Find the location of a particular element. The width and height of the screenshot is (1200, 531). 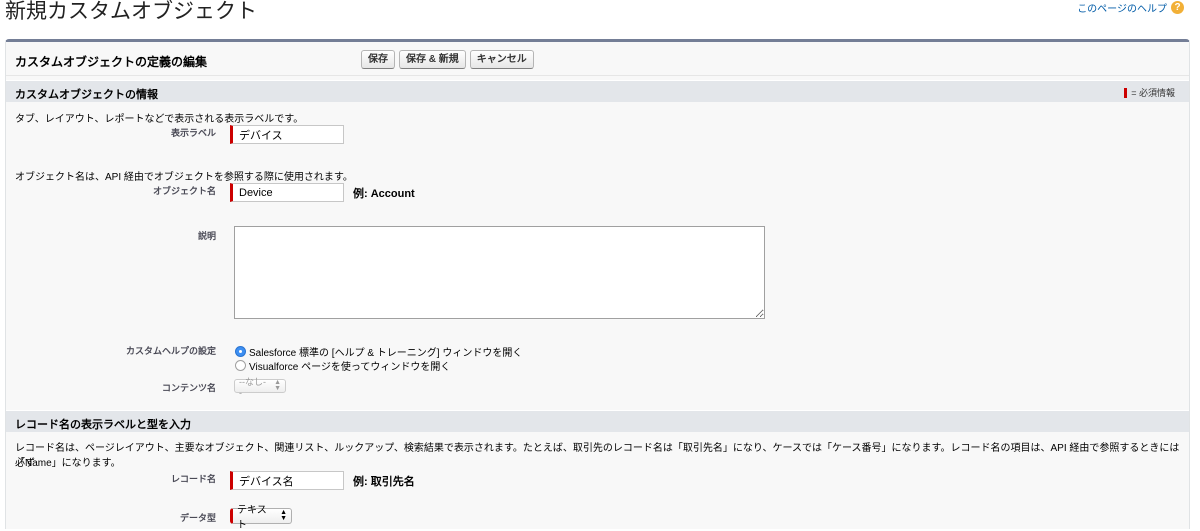

help-link: このページのヘルプ ? is located at coordinates (1130, 7).